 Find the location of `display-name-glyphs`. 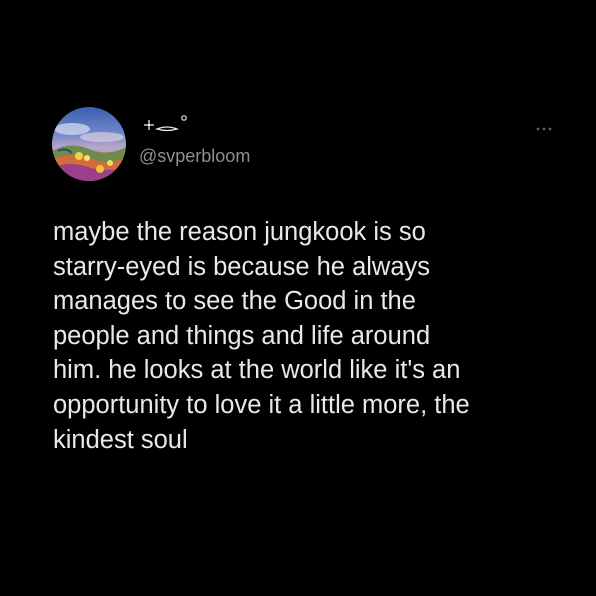

display-name-glyphs is located at coordinates (165, 123).